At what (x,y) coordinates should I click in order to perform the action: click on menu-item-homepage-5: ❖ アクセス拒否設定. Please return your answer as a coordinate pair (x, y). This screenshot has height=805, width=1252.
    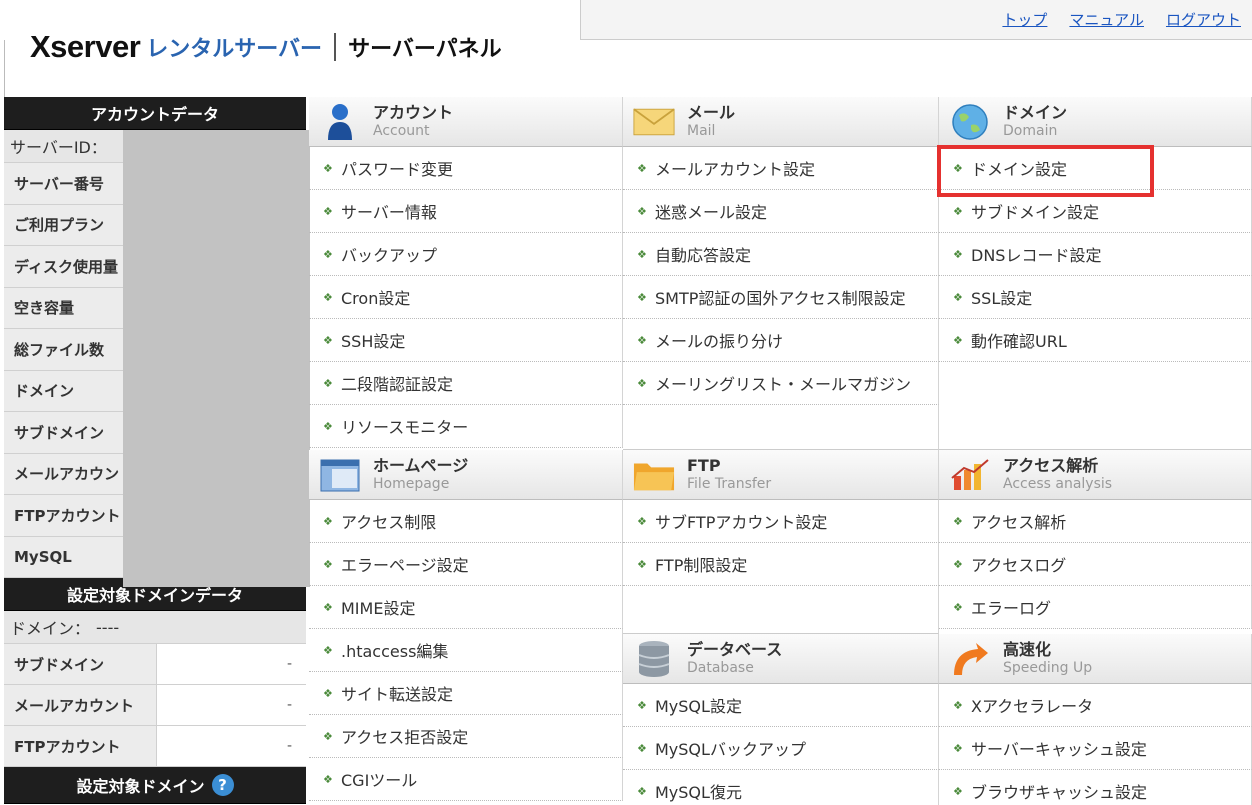
    Looking at the image, I should click on (466, 736).